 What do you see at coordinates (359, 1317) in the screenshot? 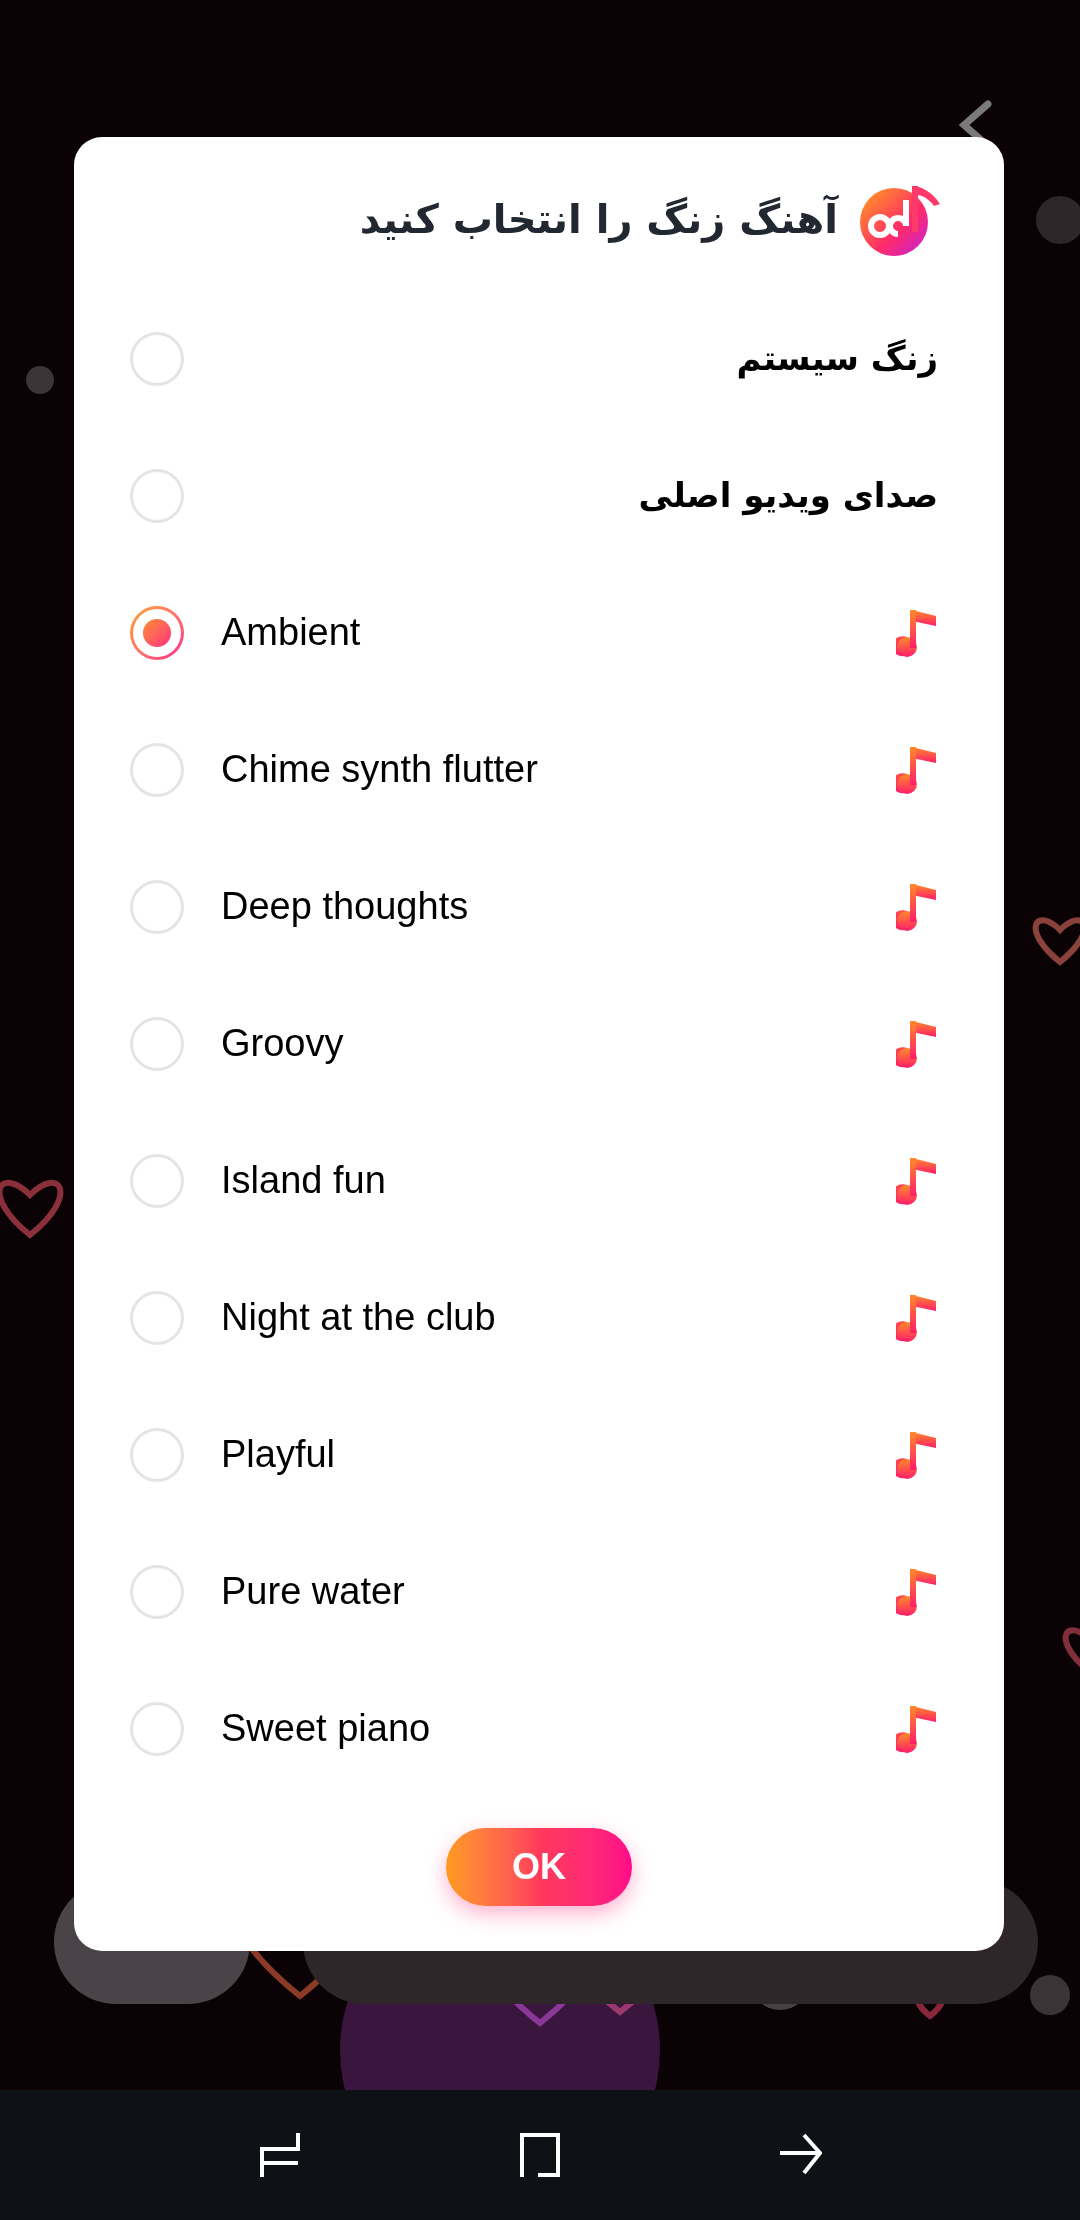
I see `option-label: Night at the club` at bounding box center [359, 1317].